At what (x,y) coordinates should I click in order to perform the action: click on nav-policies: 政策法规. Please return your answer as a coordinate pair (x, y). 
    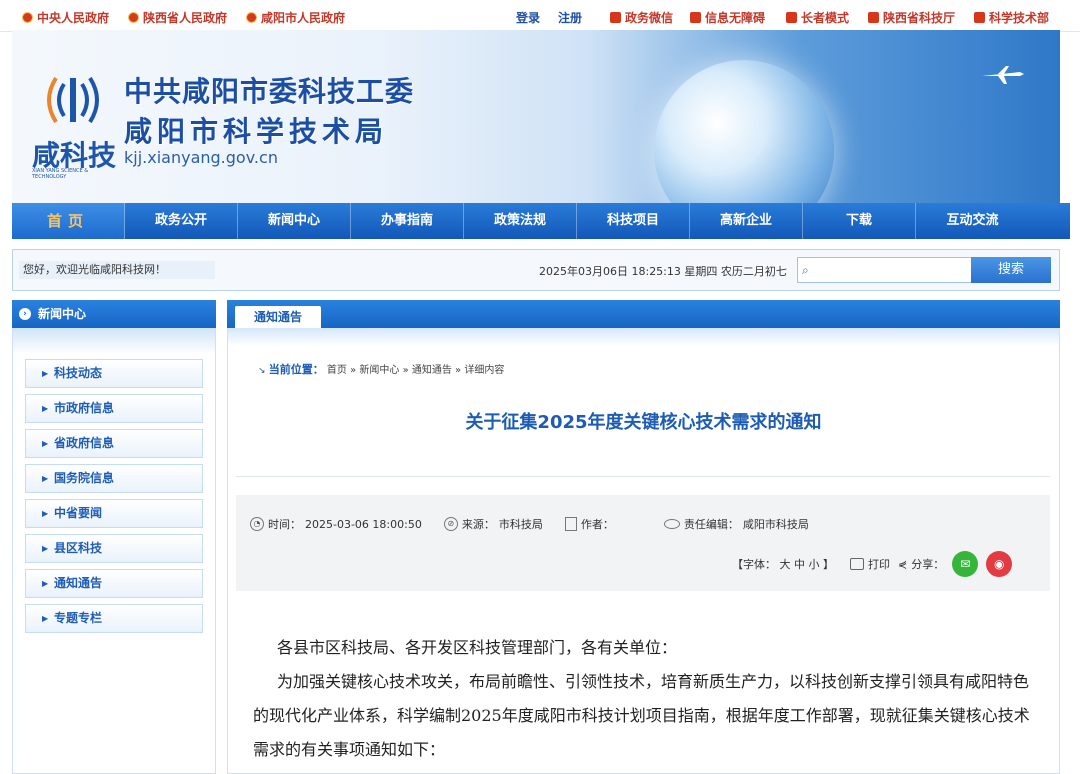
    Looking at the image, I should click on (520, 221).